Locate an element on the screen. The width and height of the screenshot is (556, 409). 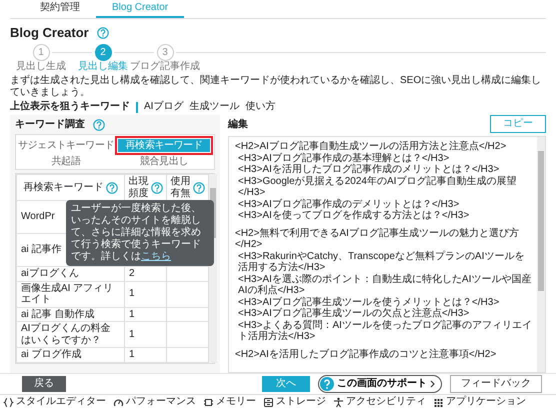
tab: 契約管理 is located at coordinates (60, 9).